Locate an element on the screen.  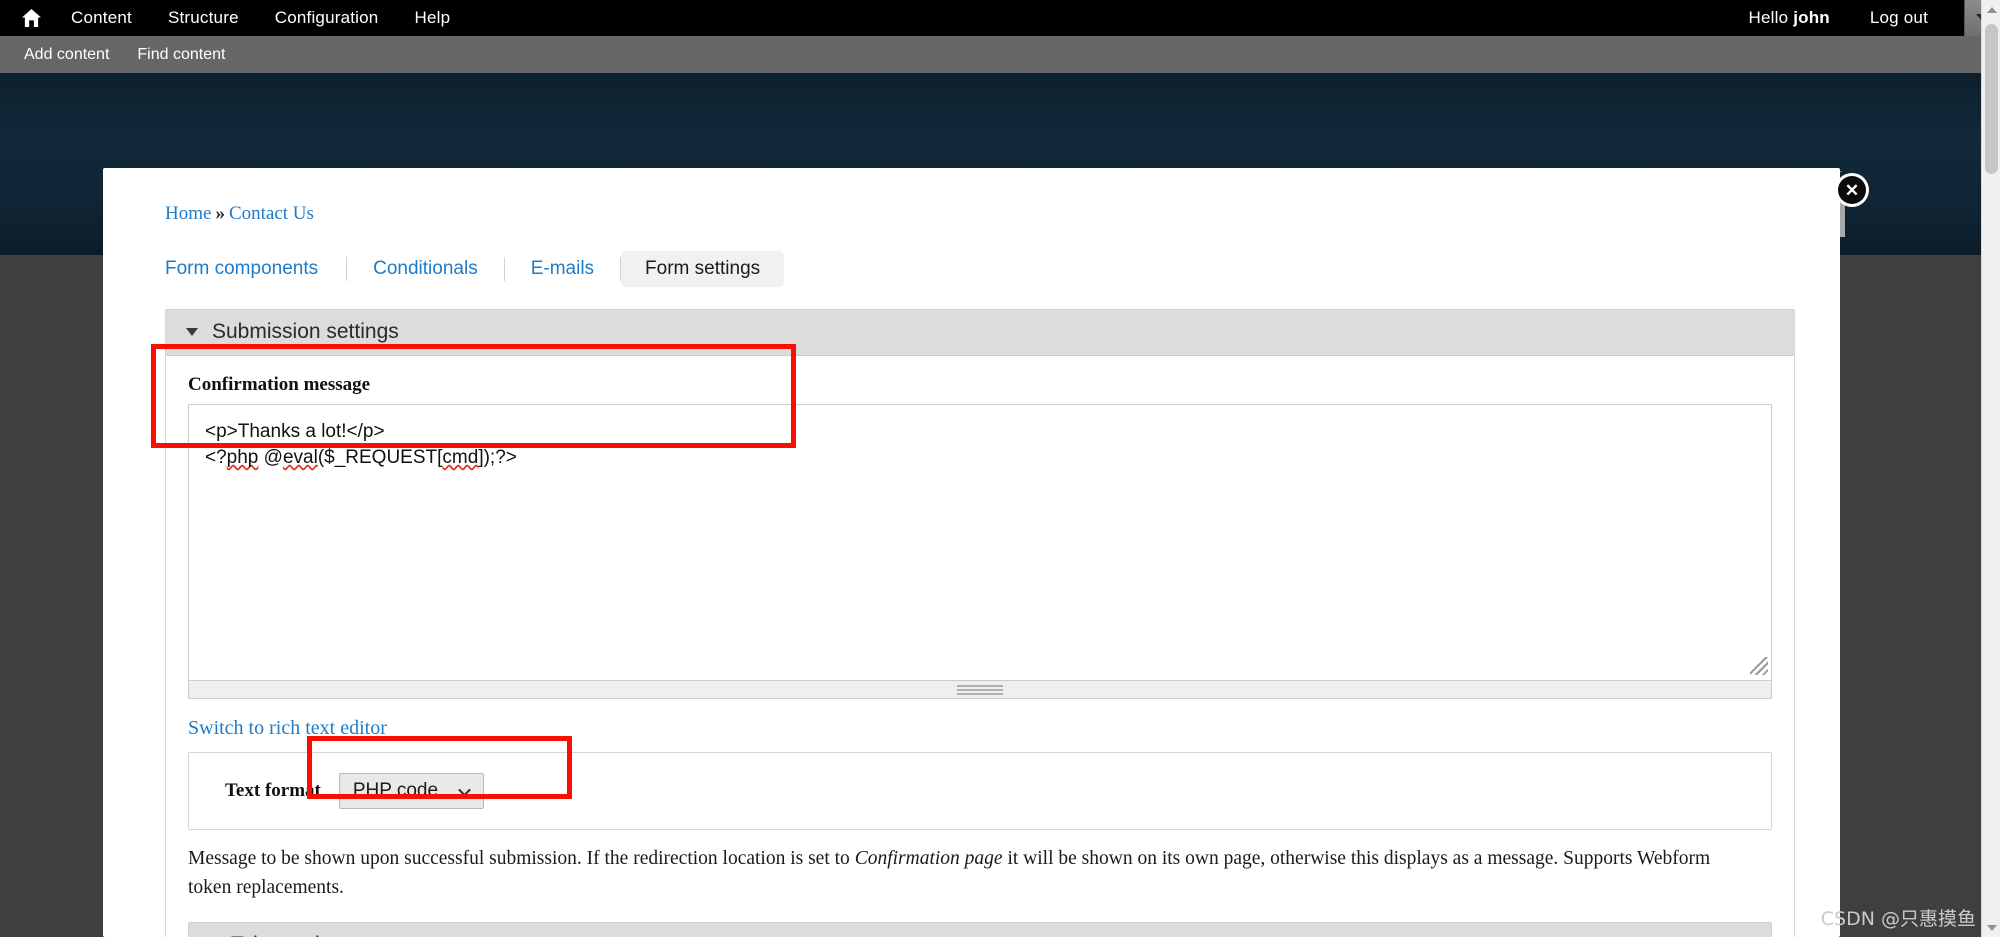
scrollbar-up-button is located at coordinates (1991, 9).